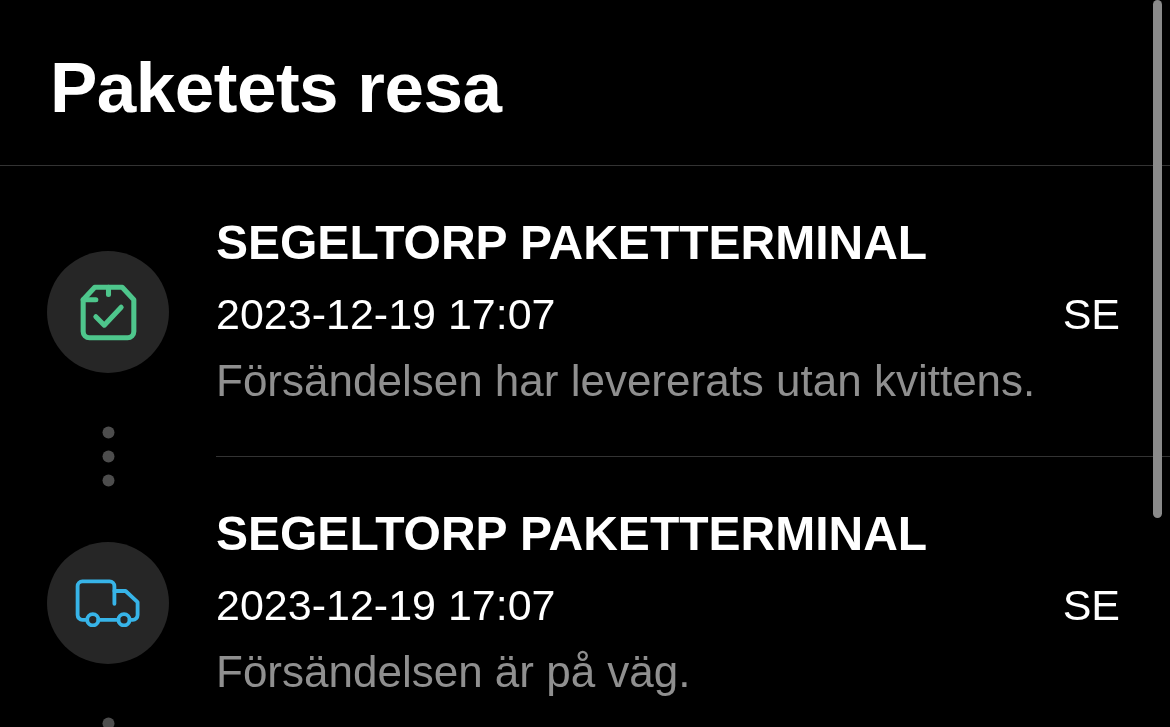  What do you see at coordinates (108, 456) in the screenshot?
I see `vertical-dots-icon` at bounding box center [108, 456].